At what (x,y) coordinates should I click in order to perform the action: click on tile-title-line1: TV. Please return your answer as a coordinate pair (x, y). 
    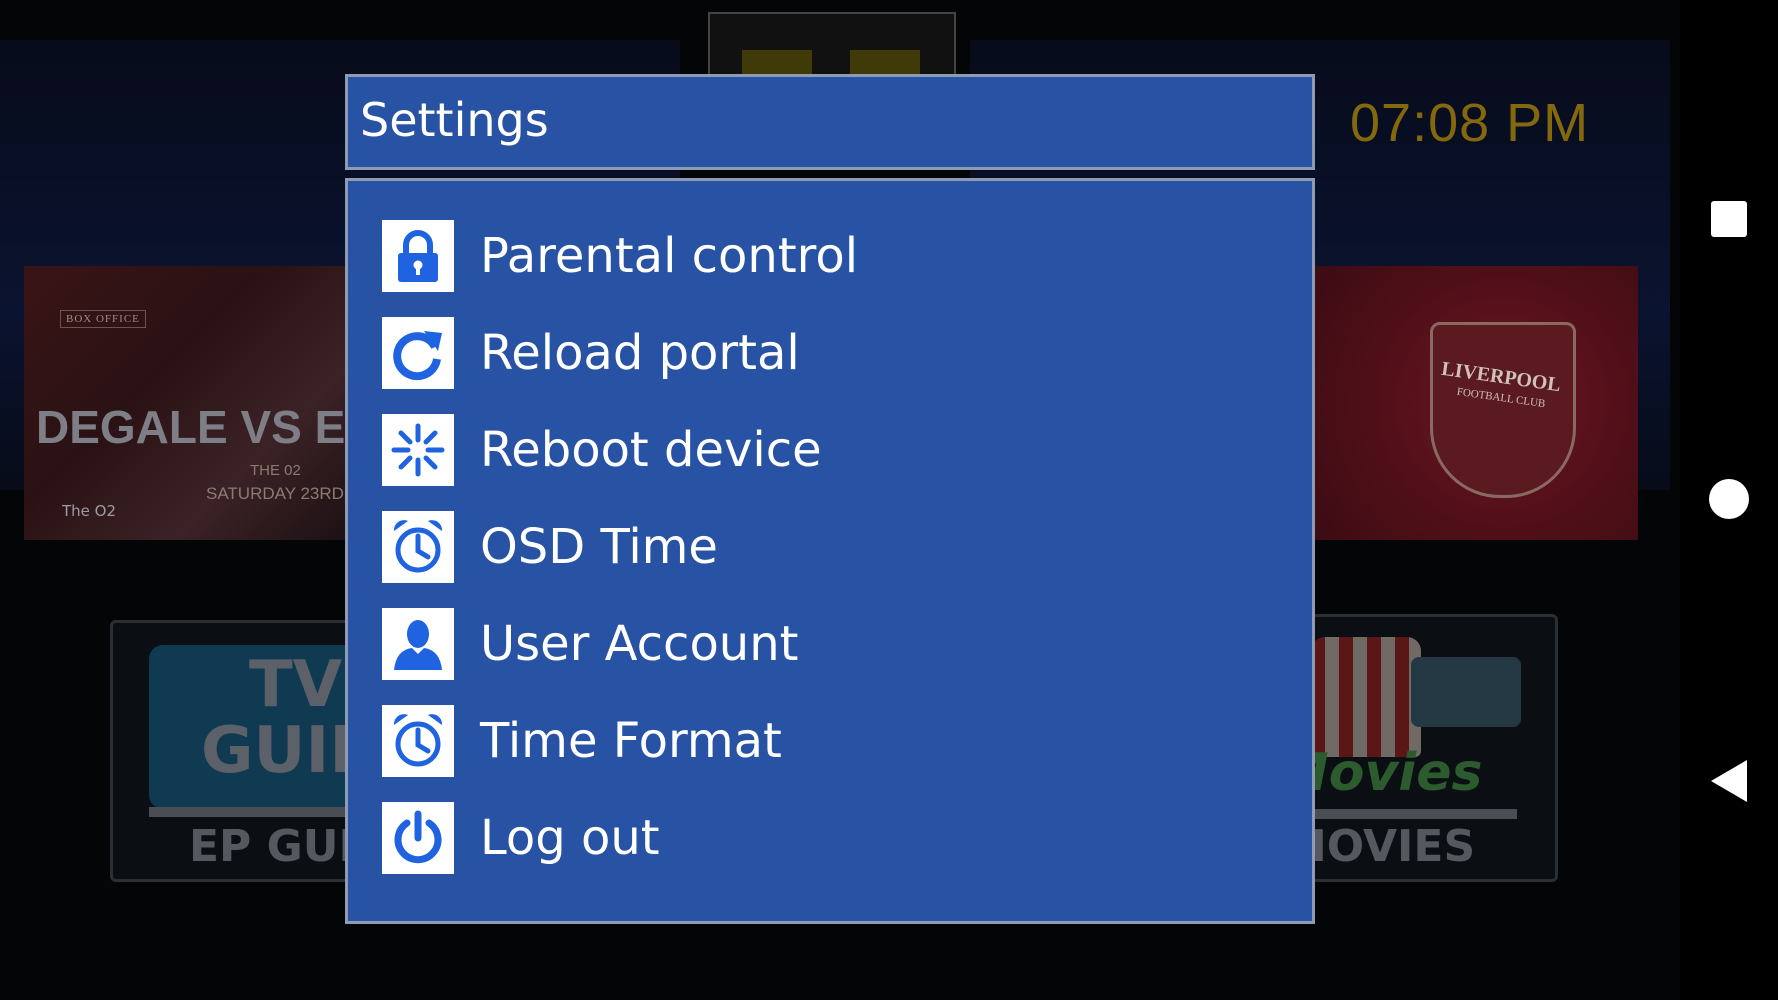
    Looking at the image, I should click on (296, 685).